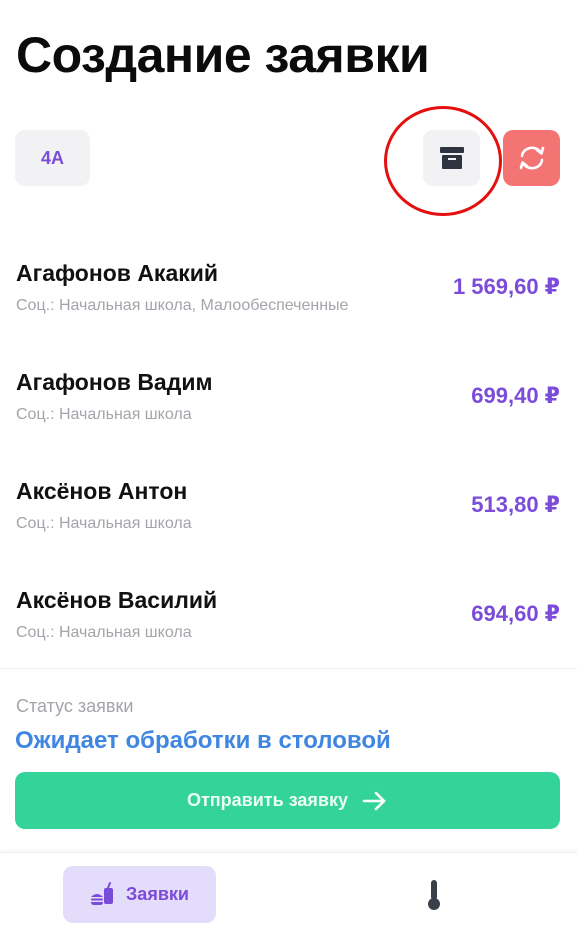 Image resolution: width=577 pixels, height=929 pixels. What do you see at coordinates (157, 894) in the screenshot?
I see `nav-orders-label: Заявки` at bounding box center [157, 894].